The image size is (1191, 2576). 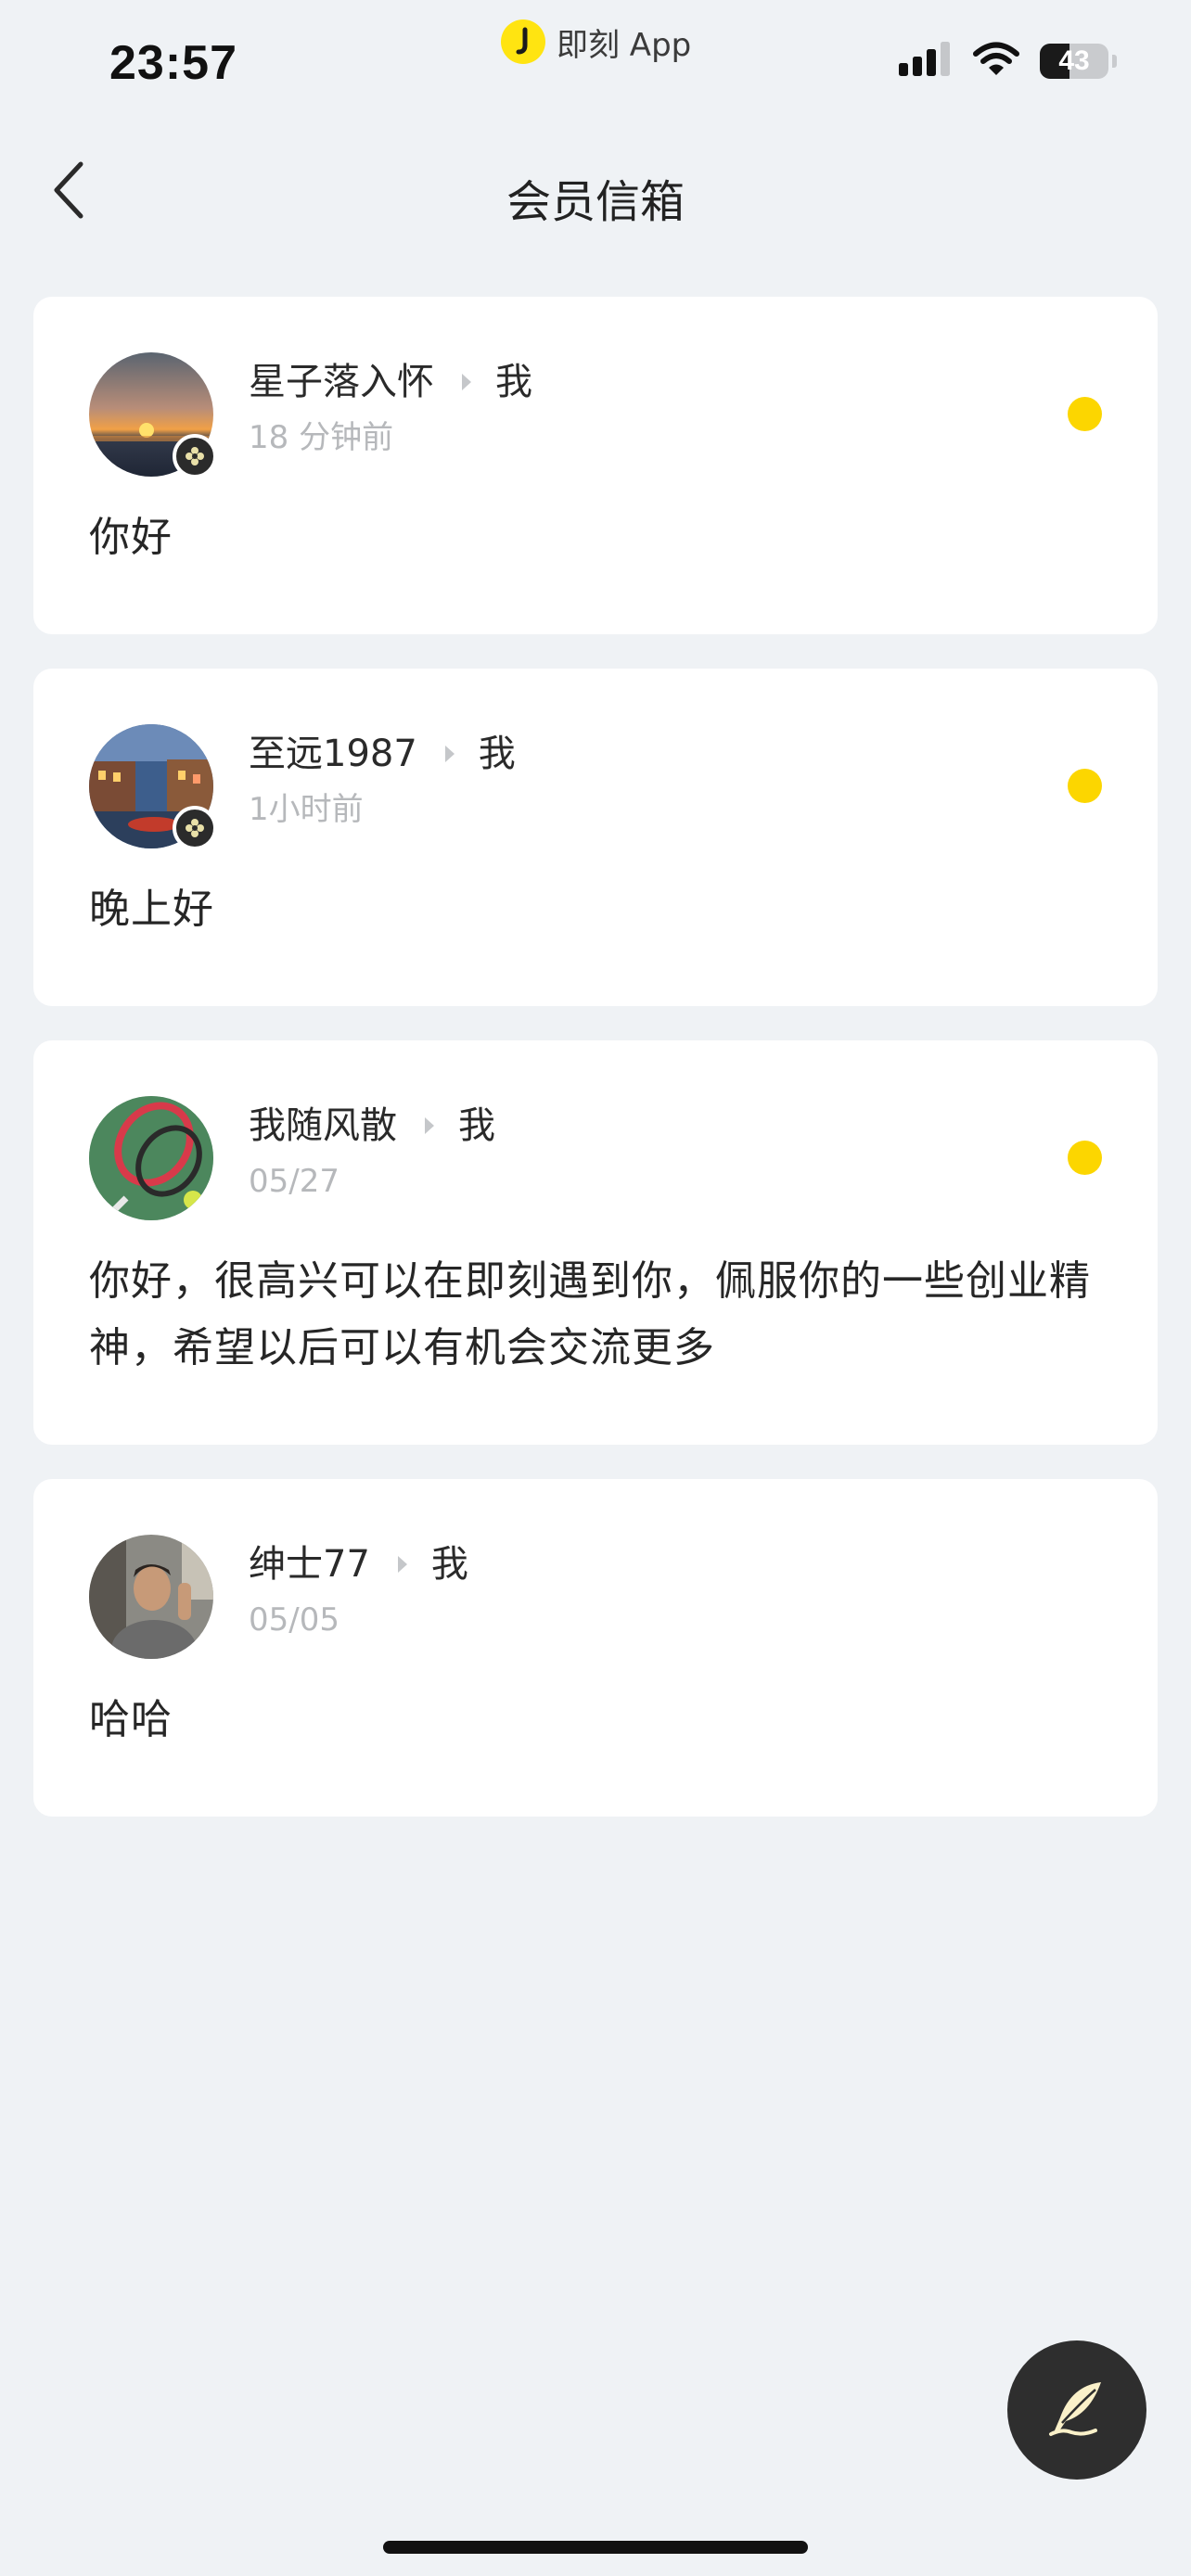 What do you see at coordinates (595, 202) in the screenshot?
I see `page-title: 会员信箱` at bounding box center [595, 202].